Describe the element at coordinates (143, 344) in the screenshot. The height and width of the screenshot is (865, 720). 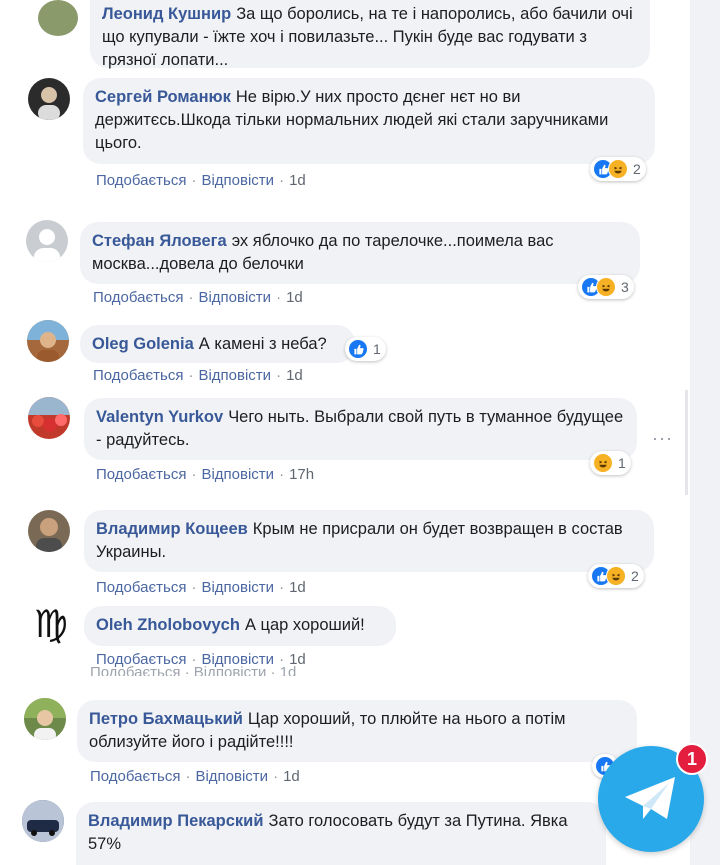
I see `comment-author: Oleg Golenia` at that location.